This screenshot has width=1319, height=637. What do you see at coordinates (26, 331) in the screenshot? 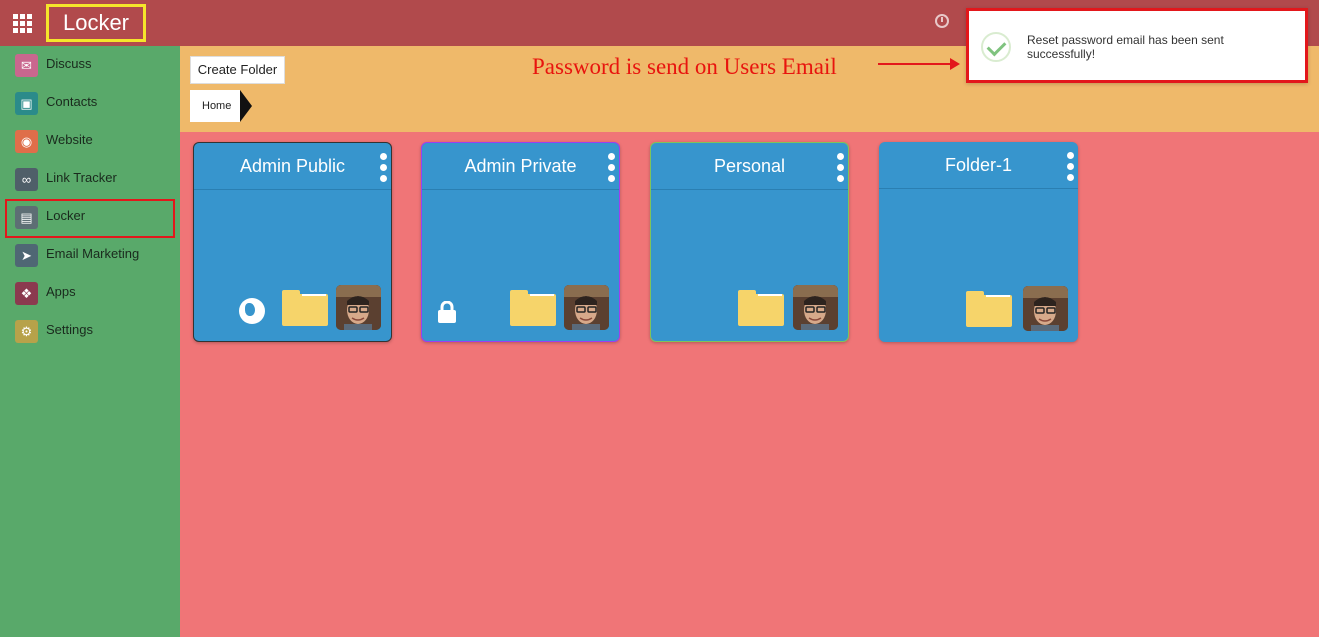
I see `gear-icon: ⚙` at bounding box center [26, 331].